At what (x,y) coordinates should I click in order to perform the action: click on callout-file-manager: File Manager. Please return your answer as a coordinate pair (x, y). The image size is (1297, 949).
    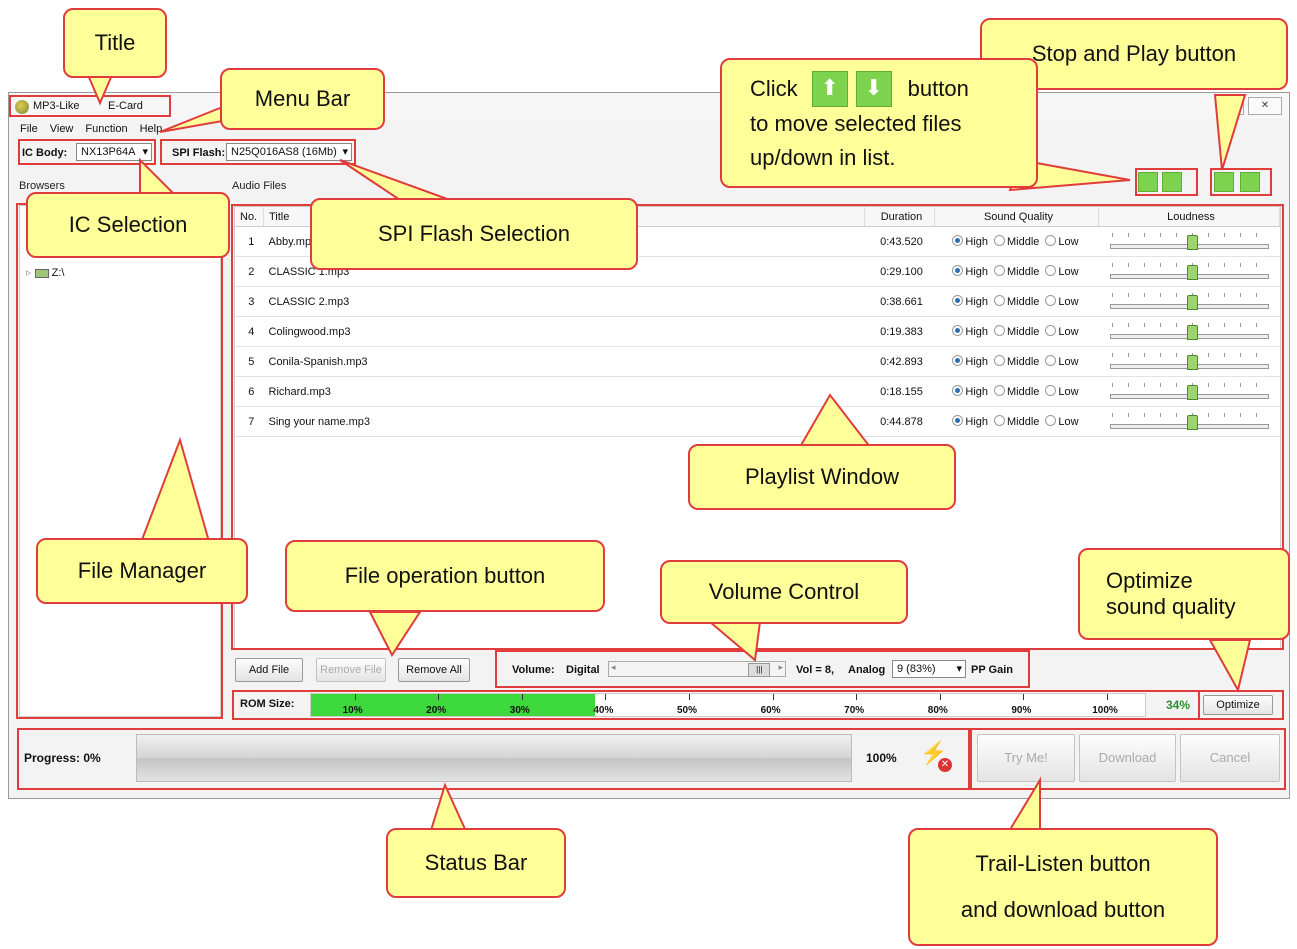
    Looking at the image, I should click on (142, 571).